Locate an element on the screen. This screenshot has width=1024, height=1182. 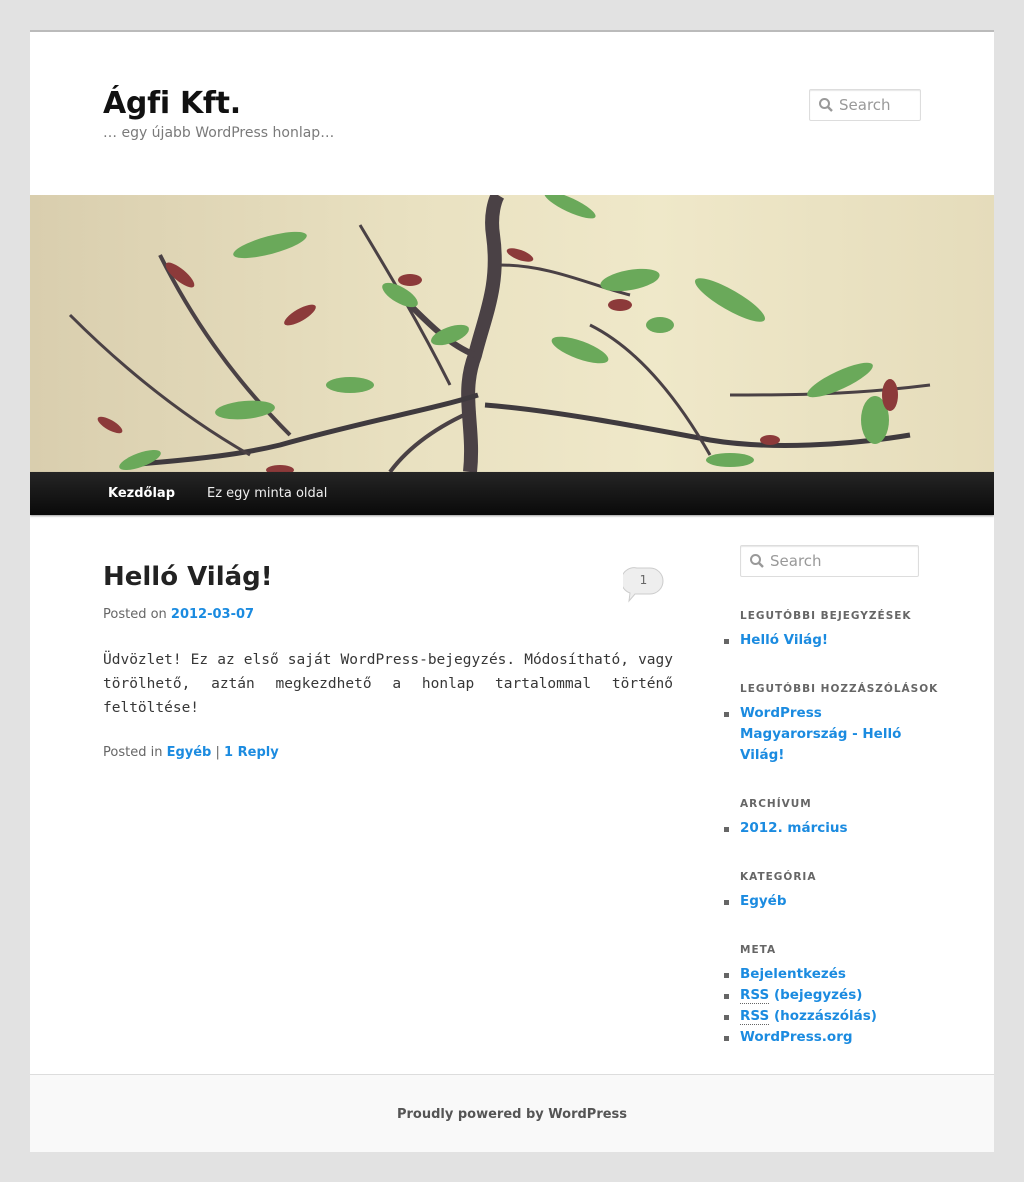
widget-title-recent-comments: LEGUTÓBBI HOZZÁSZÓLÁSOK is located at coordinates (839, 689).